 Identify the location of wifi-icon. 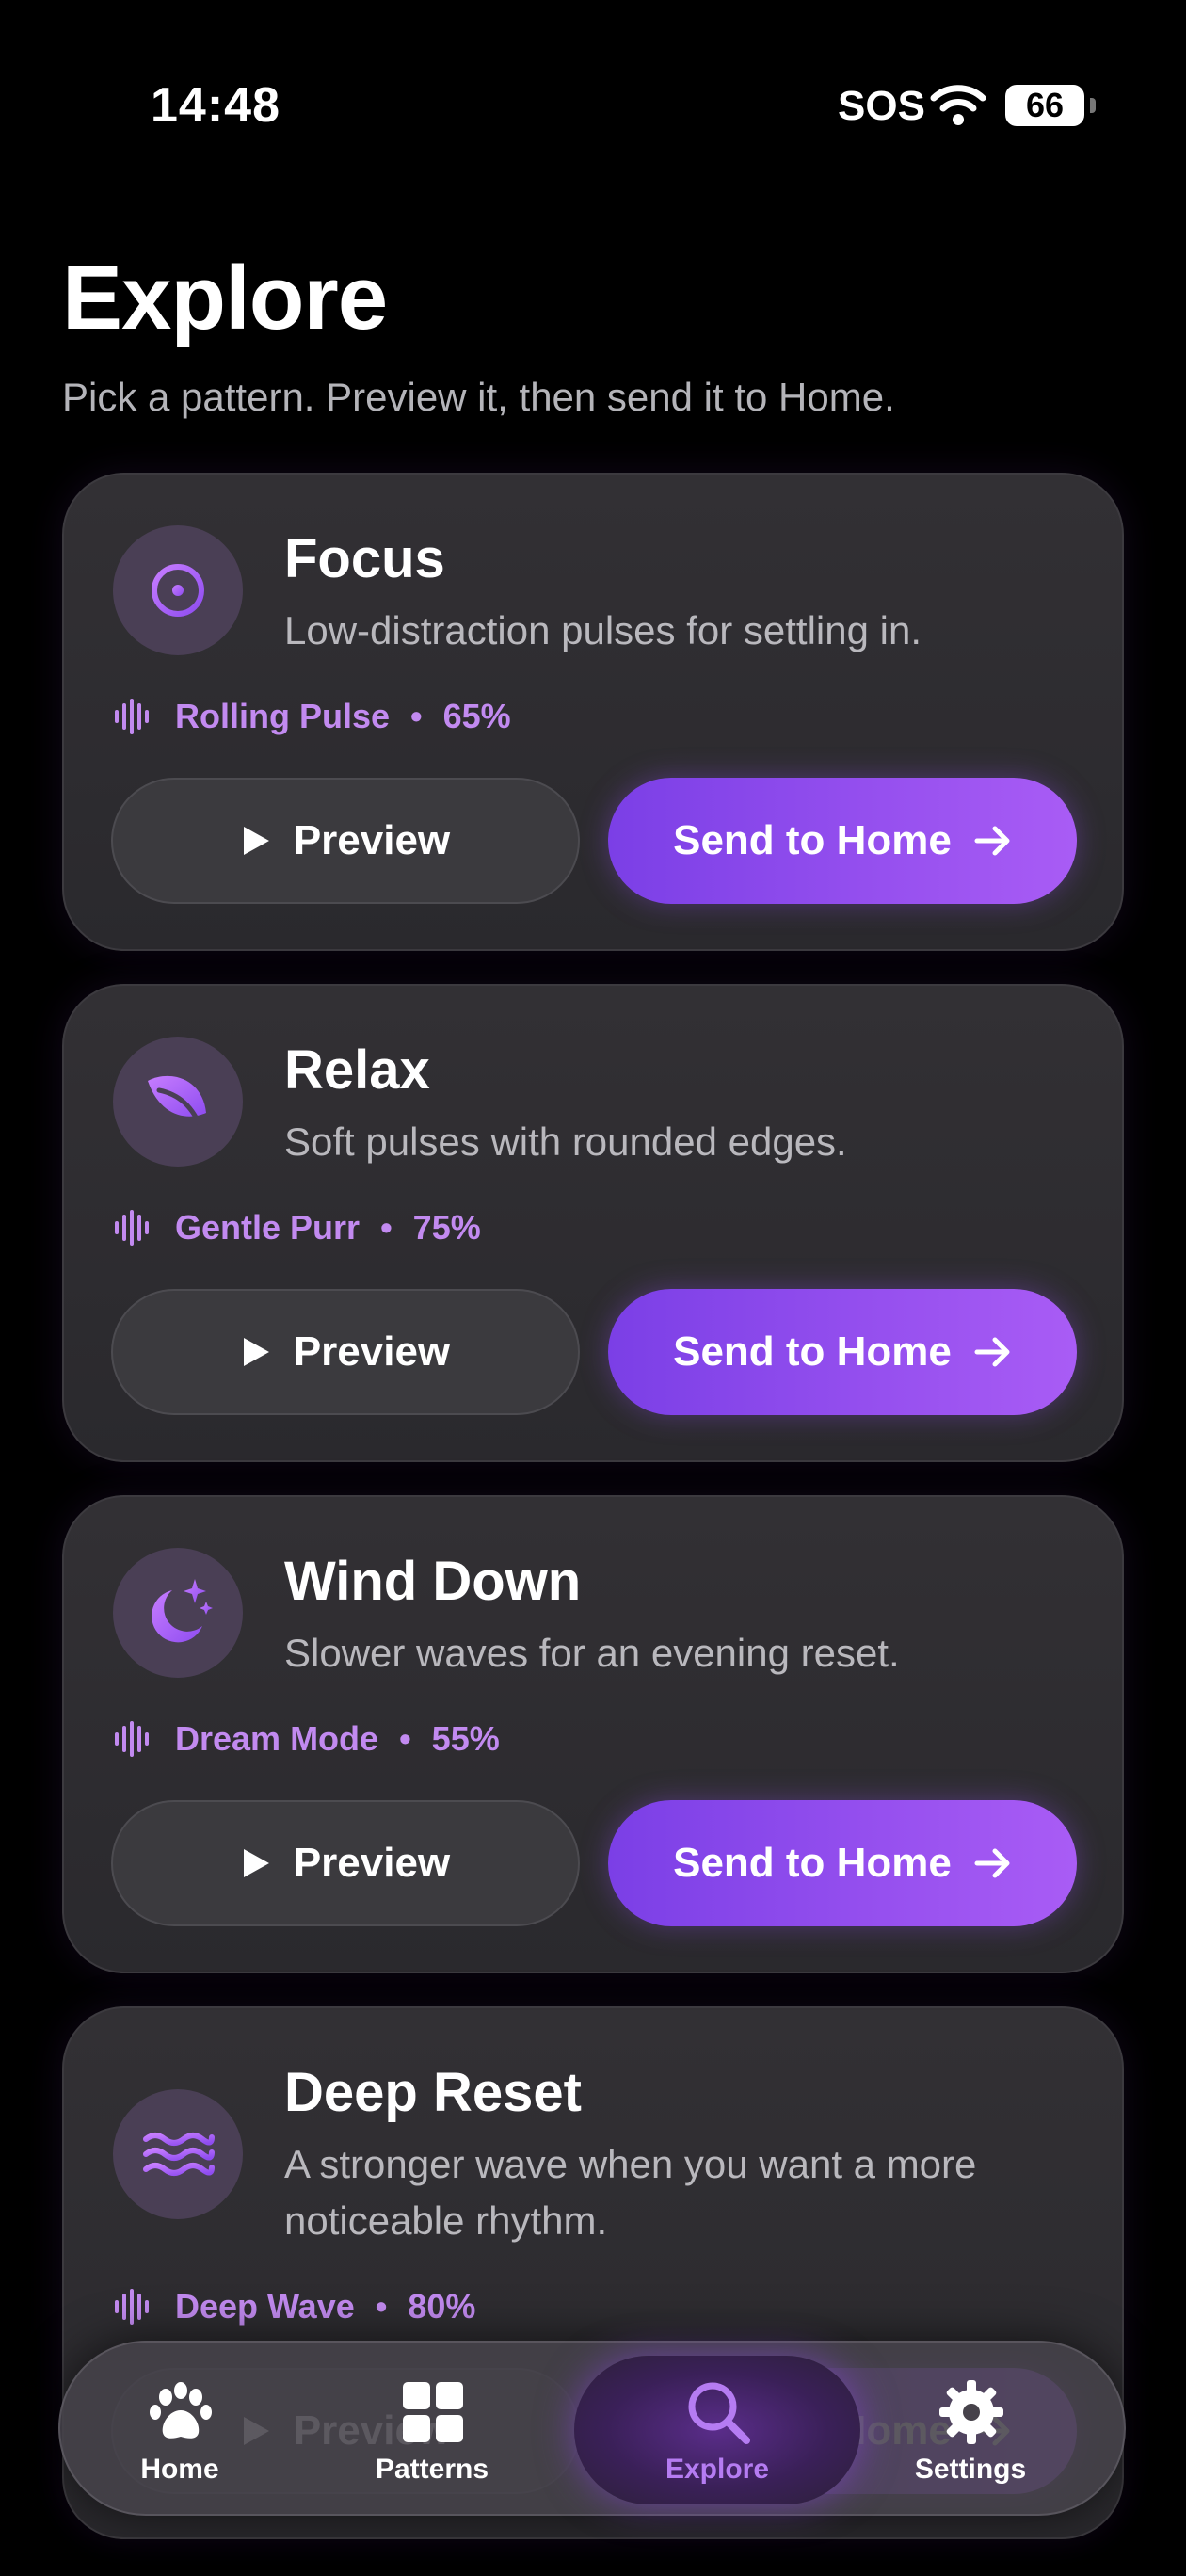
(958, 105).